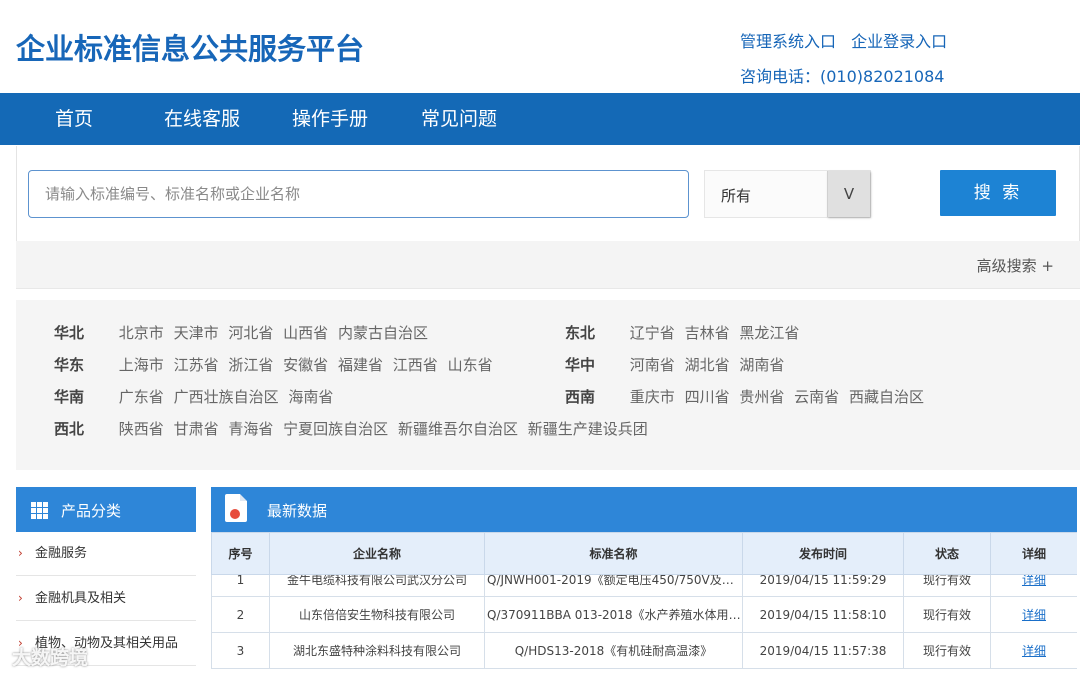  Describe the element at coordinates (823, 650) in the screenshot. I see `publish-time: 2019/04/15 11:57:38` at that location.